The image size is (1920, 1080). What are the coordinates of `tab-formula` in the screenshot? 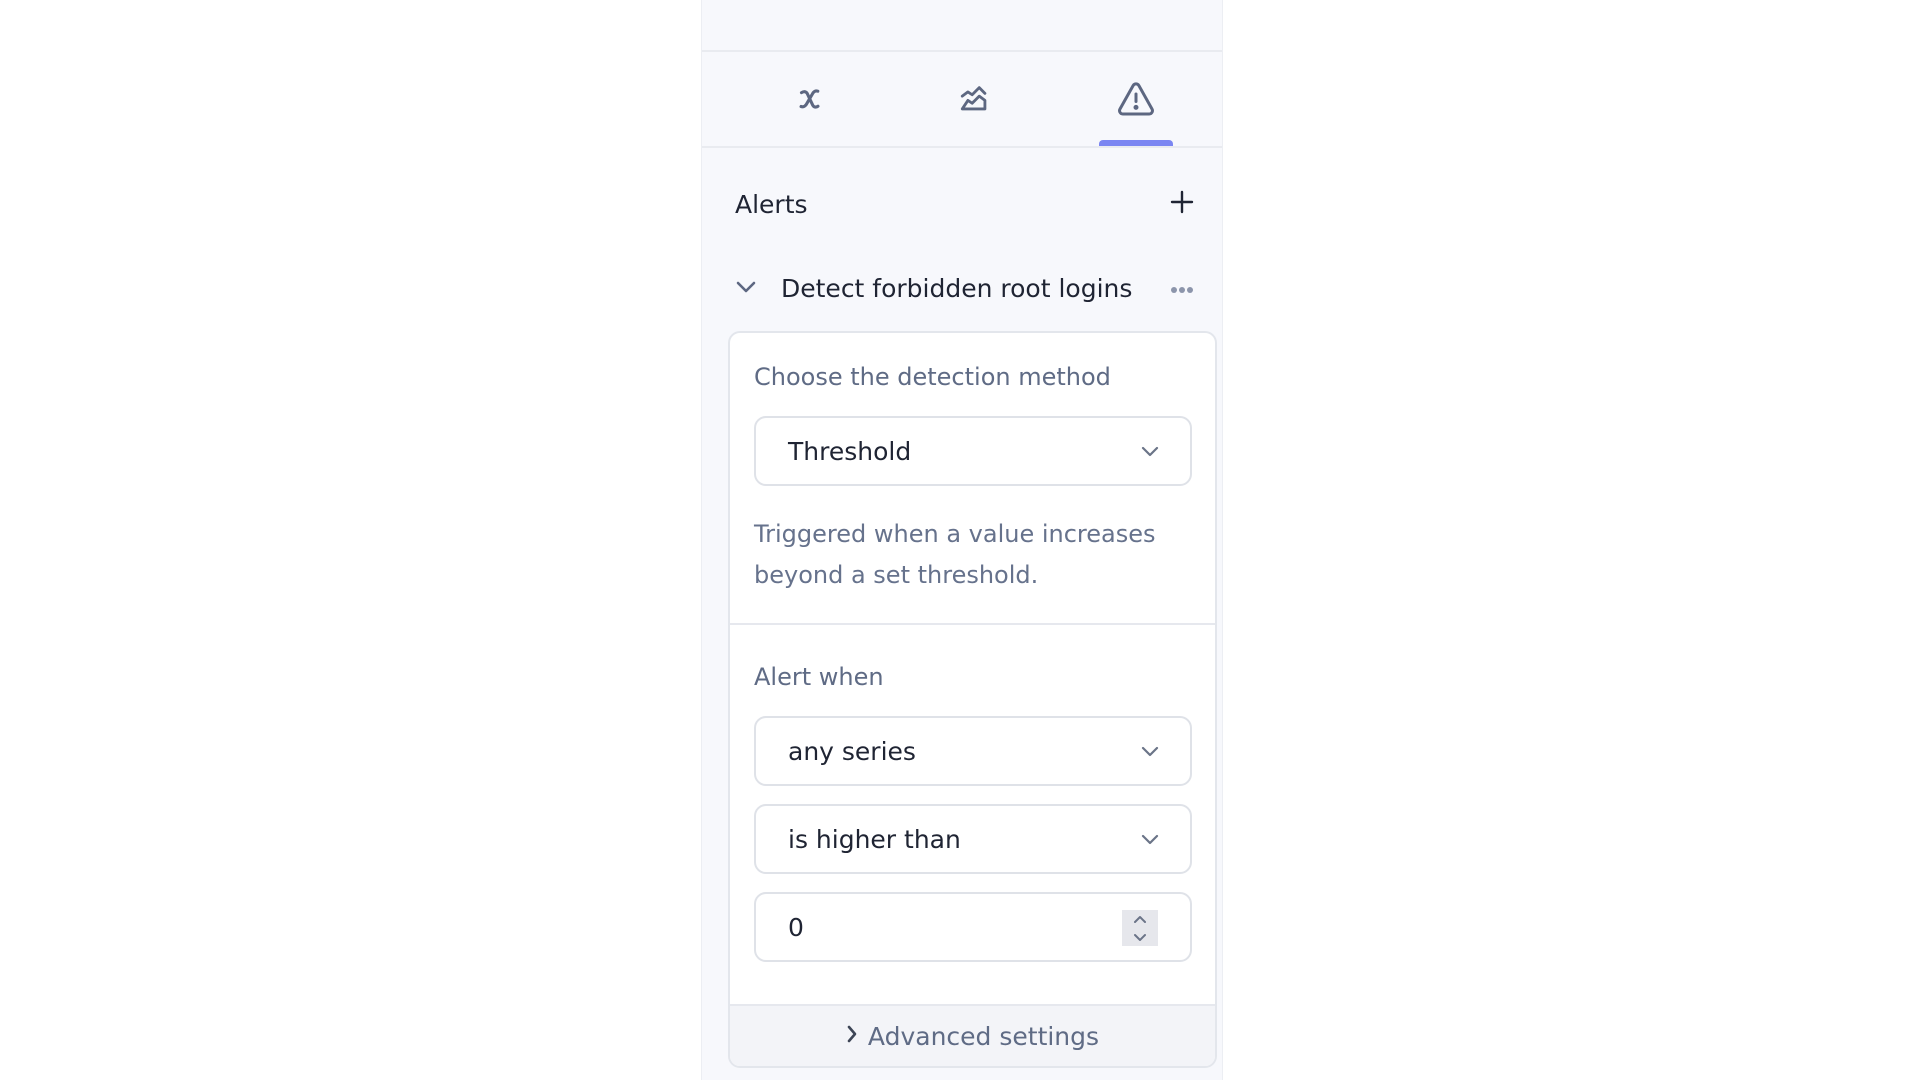 It's located at (810, 99).